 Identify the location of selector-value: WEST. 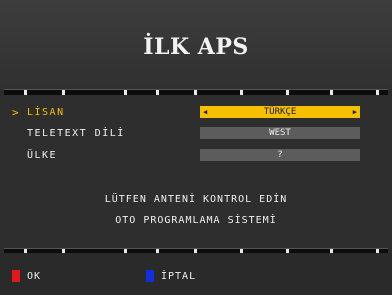
(280, 133).